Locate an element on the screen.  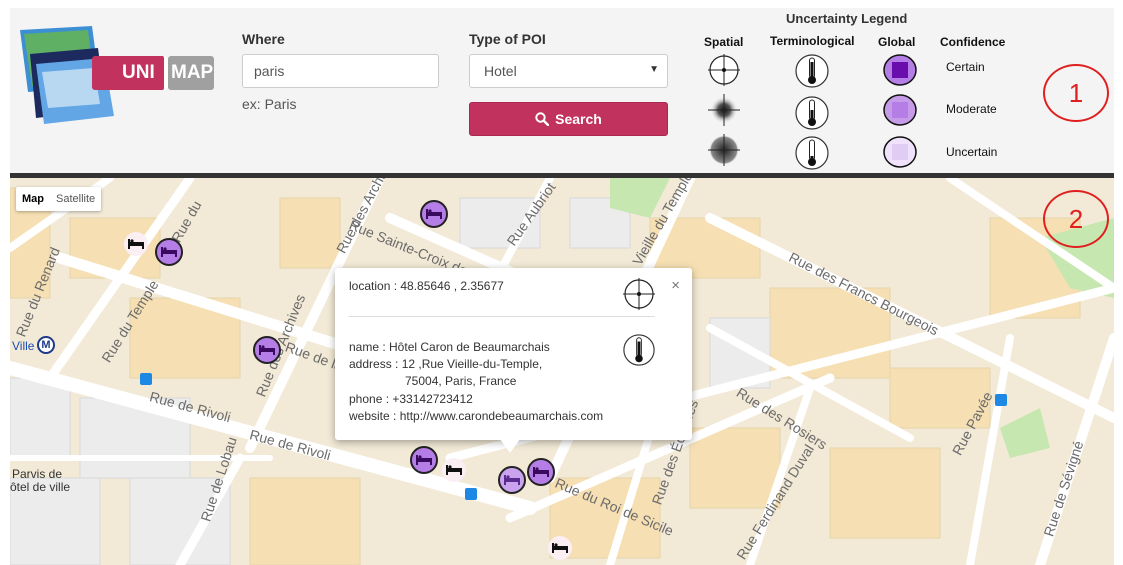
legend-col-spatial: Spatial is located at coordinates (724, 42).